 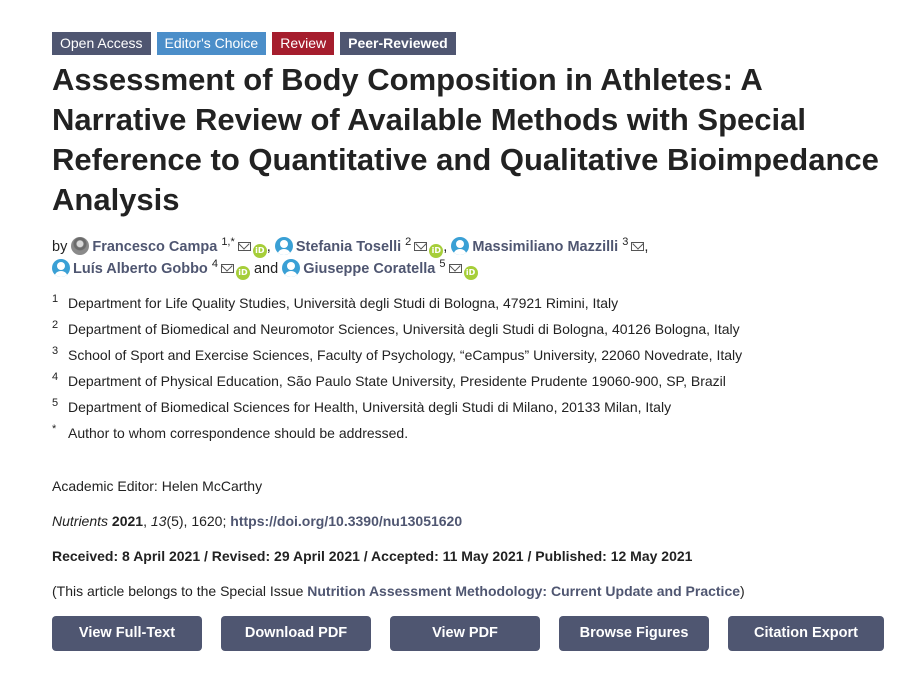 What do you see at coordinates (625, 242) in the screenshot?
I see `author-affiliation-ref: 3` at bounding box center [625, 242].